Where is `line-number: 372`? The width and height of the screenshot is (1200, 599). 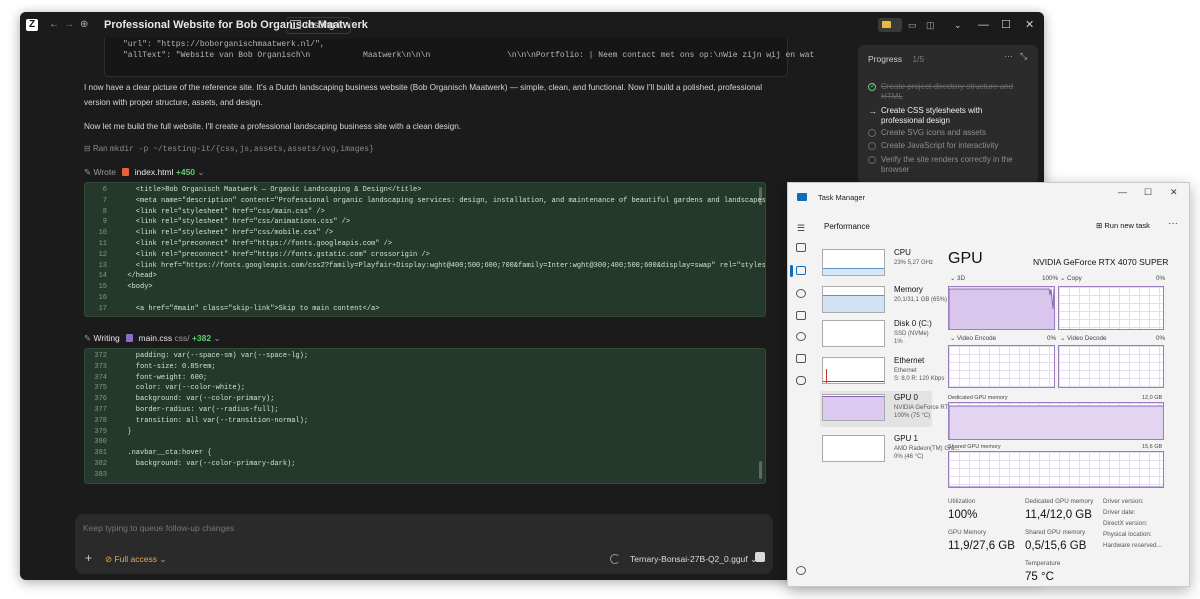 line-number: 372 is located at coordinates (100, 356).